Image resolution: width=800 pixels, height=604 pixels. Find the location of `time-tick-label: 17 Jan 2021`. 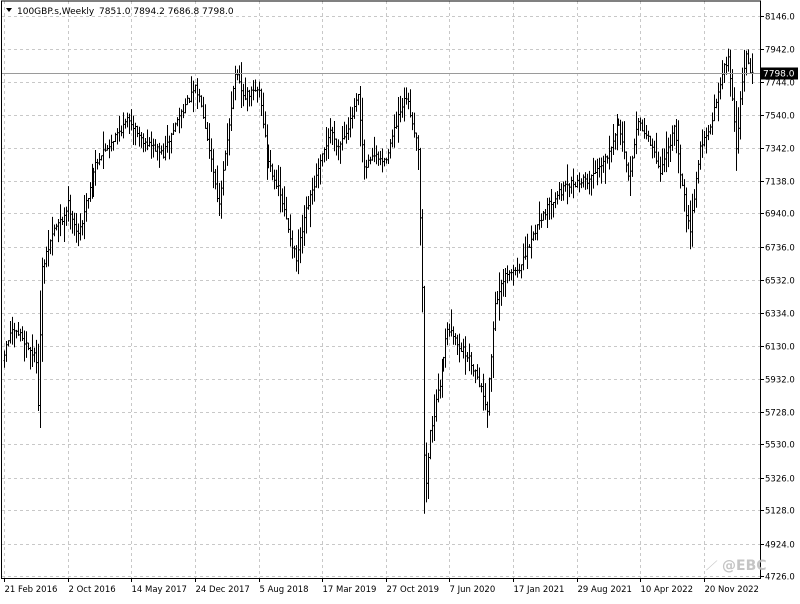

time-tick-label: 17 Jan 2021 is located at coordinates (539, 590).